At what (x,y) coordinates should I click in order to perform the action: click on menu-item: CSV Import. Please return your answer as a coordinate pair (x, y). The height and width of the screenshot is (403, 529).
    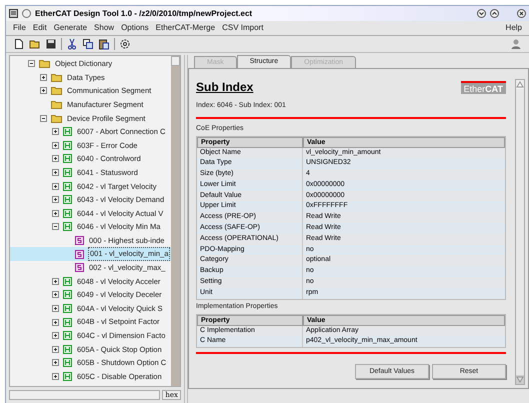
    Looking at the image, I should click on (243, 28).